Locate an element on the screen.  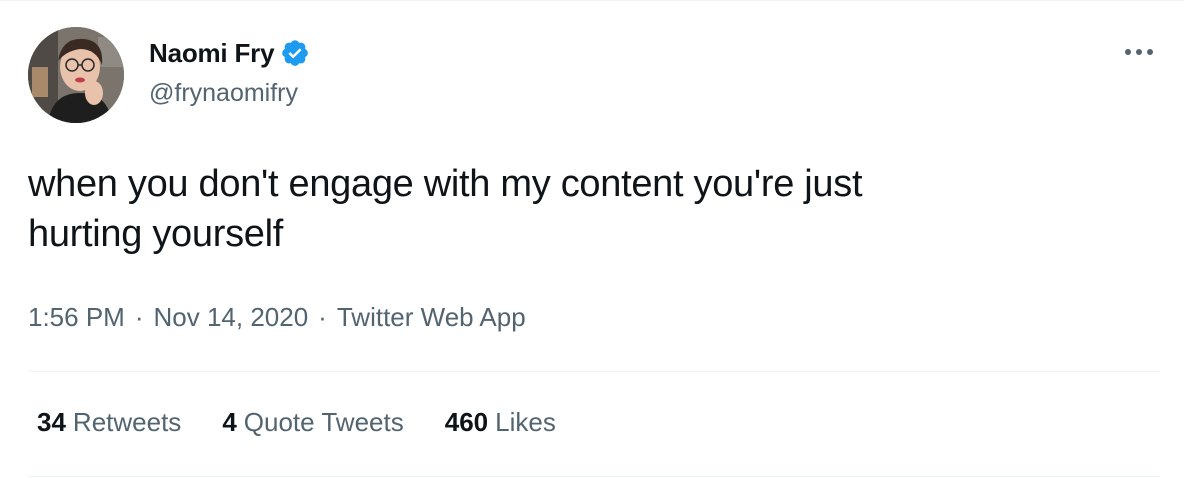
stat-retweets: 34 Retweets is located at coordinates (109, 422).